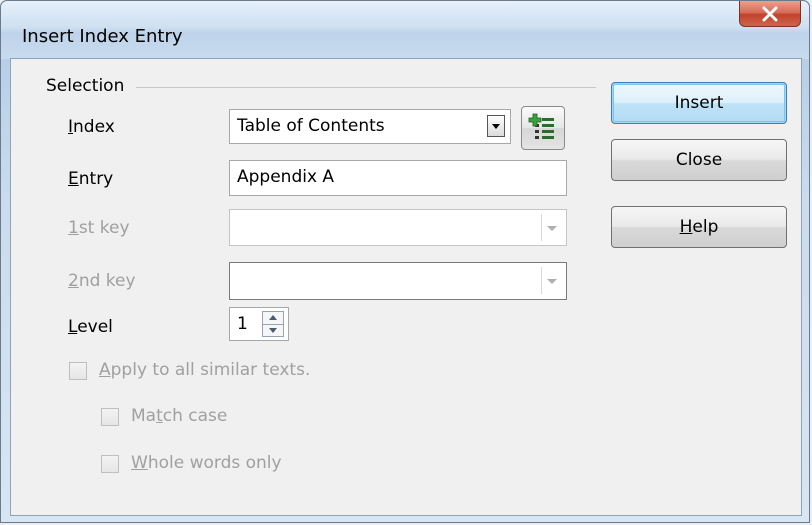 This screenshot has width=812, height=525. I want to click on close-x-icon, so click(770, 13).